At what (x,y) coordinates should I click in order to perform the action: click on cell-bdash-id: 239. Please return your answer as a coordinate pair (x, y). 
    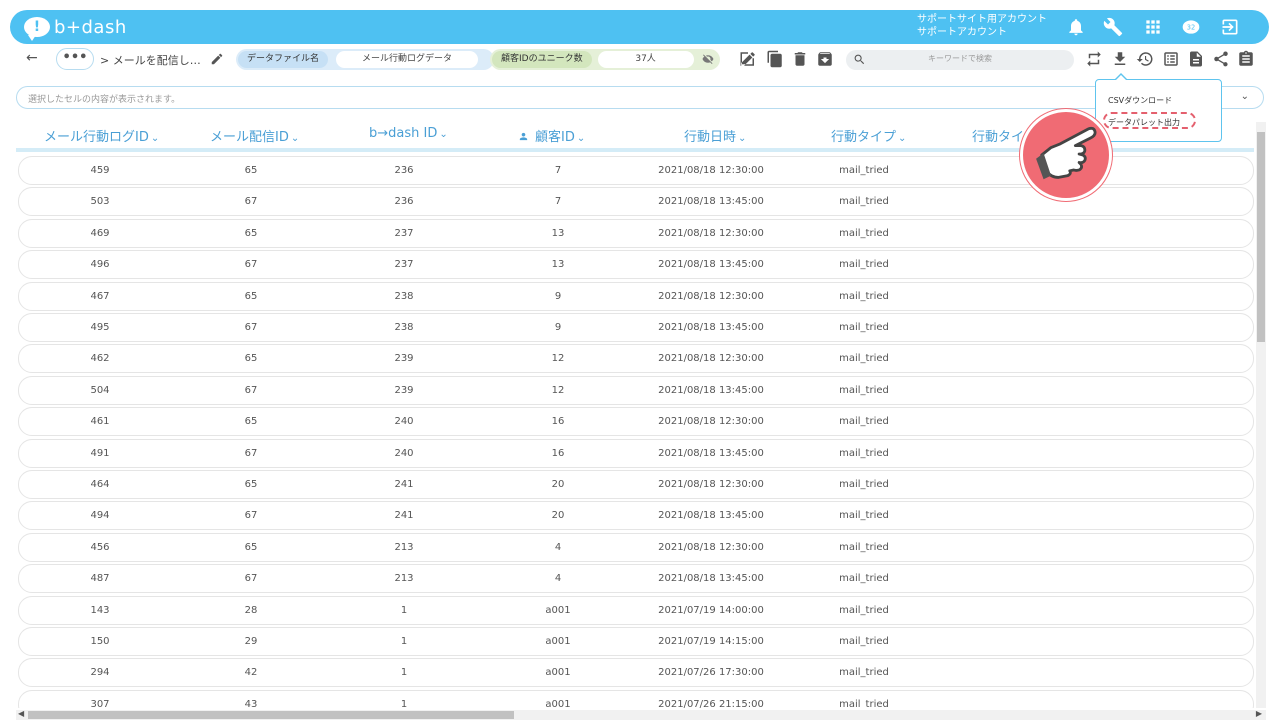
    Looking at the image, I should click on (404, 358).